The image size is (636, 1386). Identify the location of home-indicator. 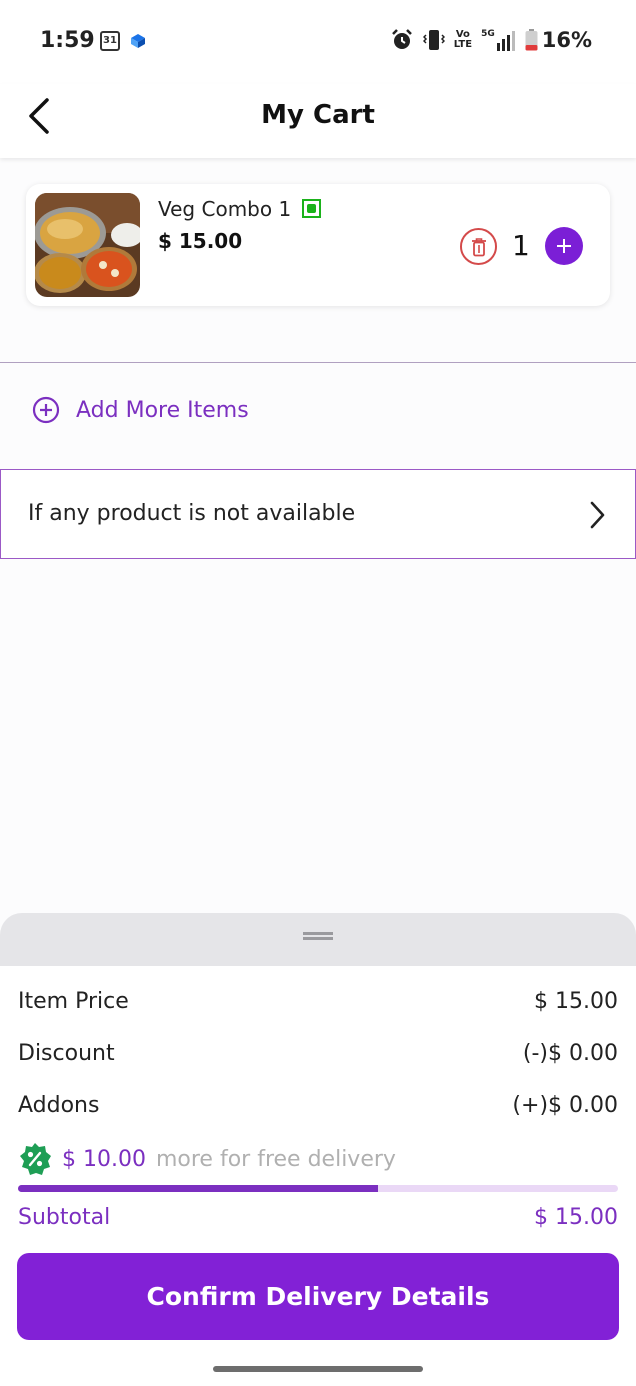
(318, 1369).